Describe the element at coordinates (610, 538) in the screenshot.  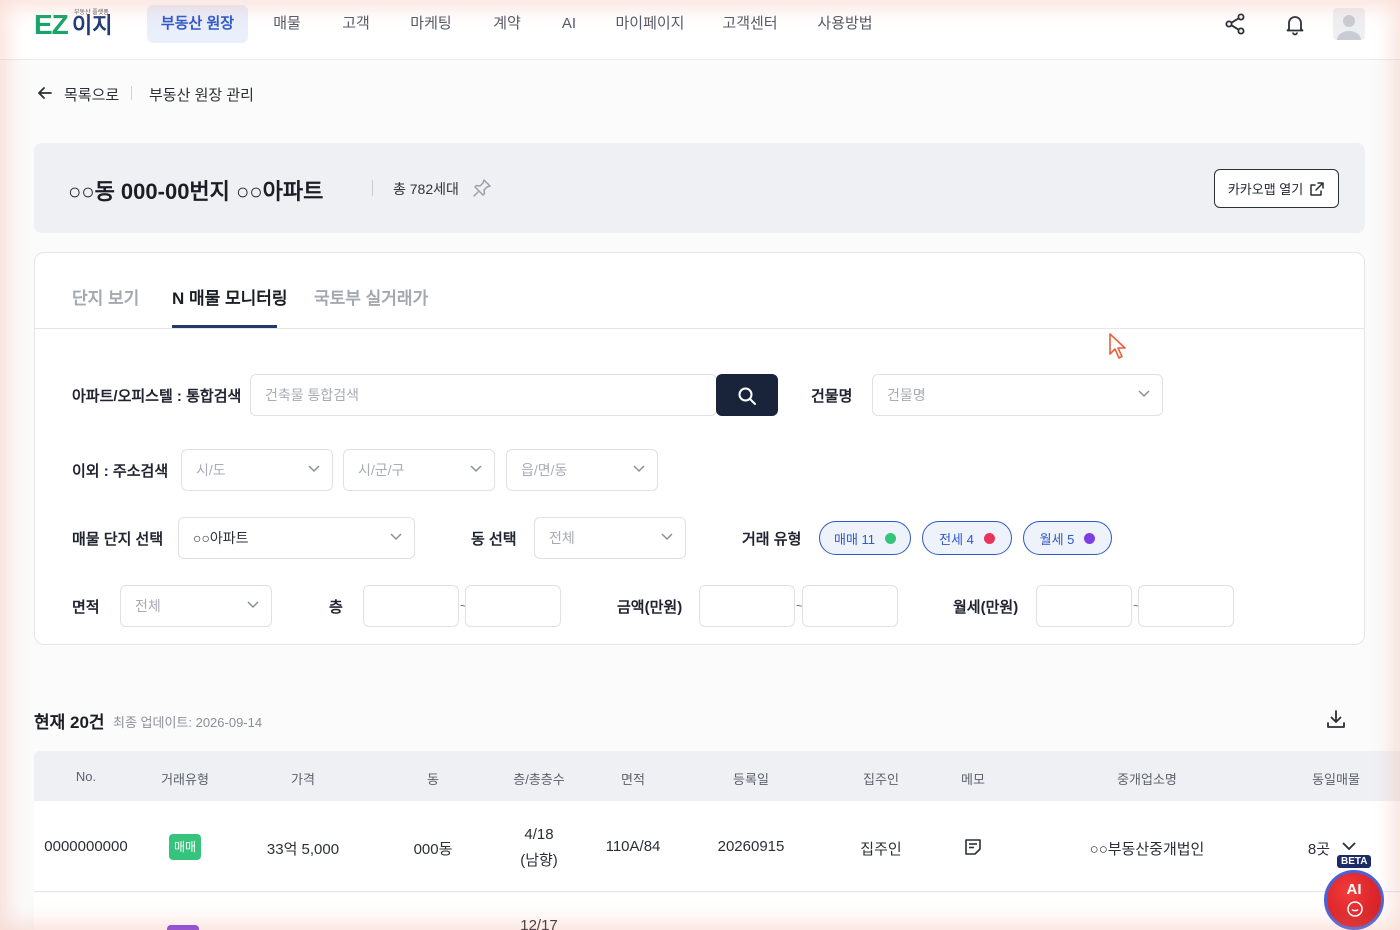
I see `dong-select: 전체` at that location.